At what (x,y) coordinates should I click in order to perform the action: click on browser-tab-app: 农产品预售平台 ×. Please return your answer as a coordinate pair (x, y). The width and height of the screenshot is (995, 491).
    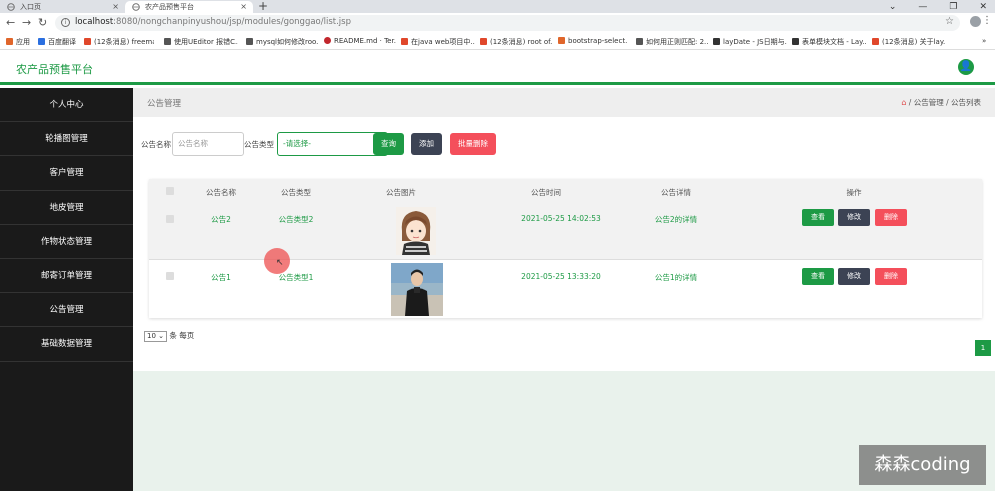
    Looking at the image, I should click on (189, 7).